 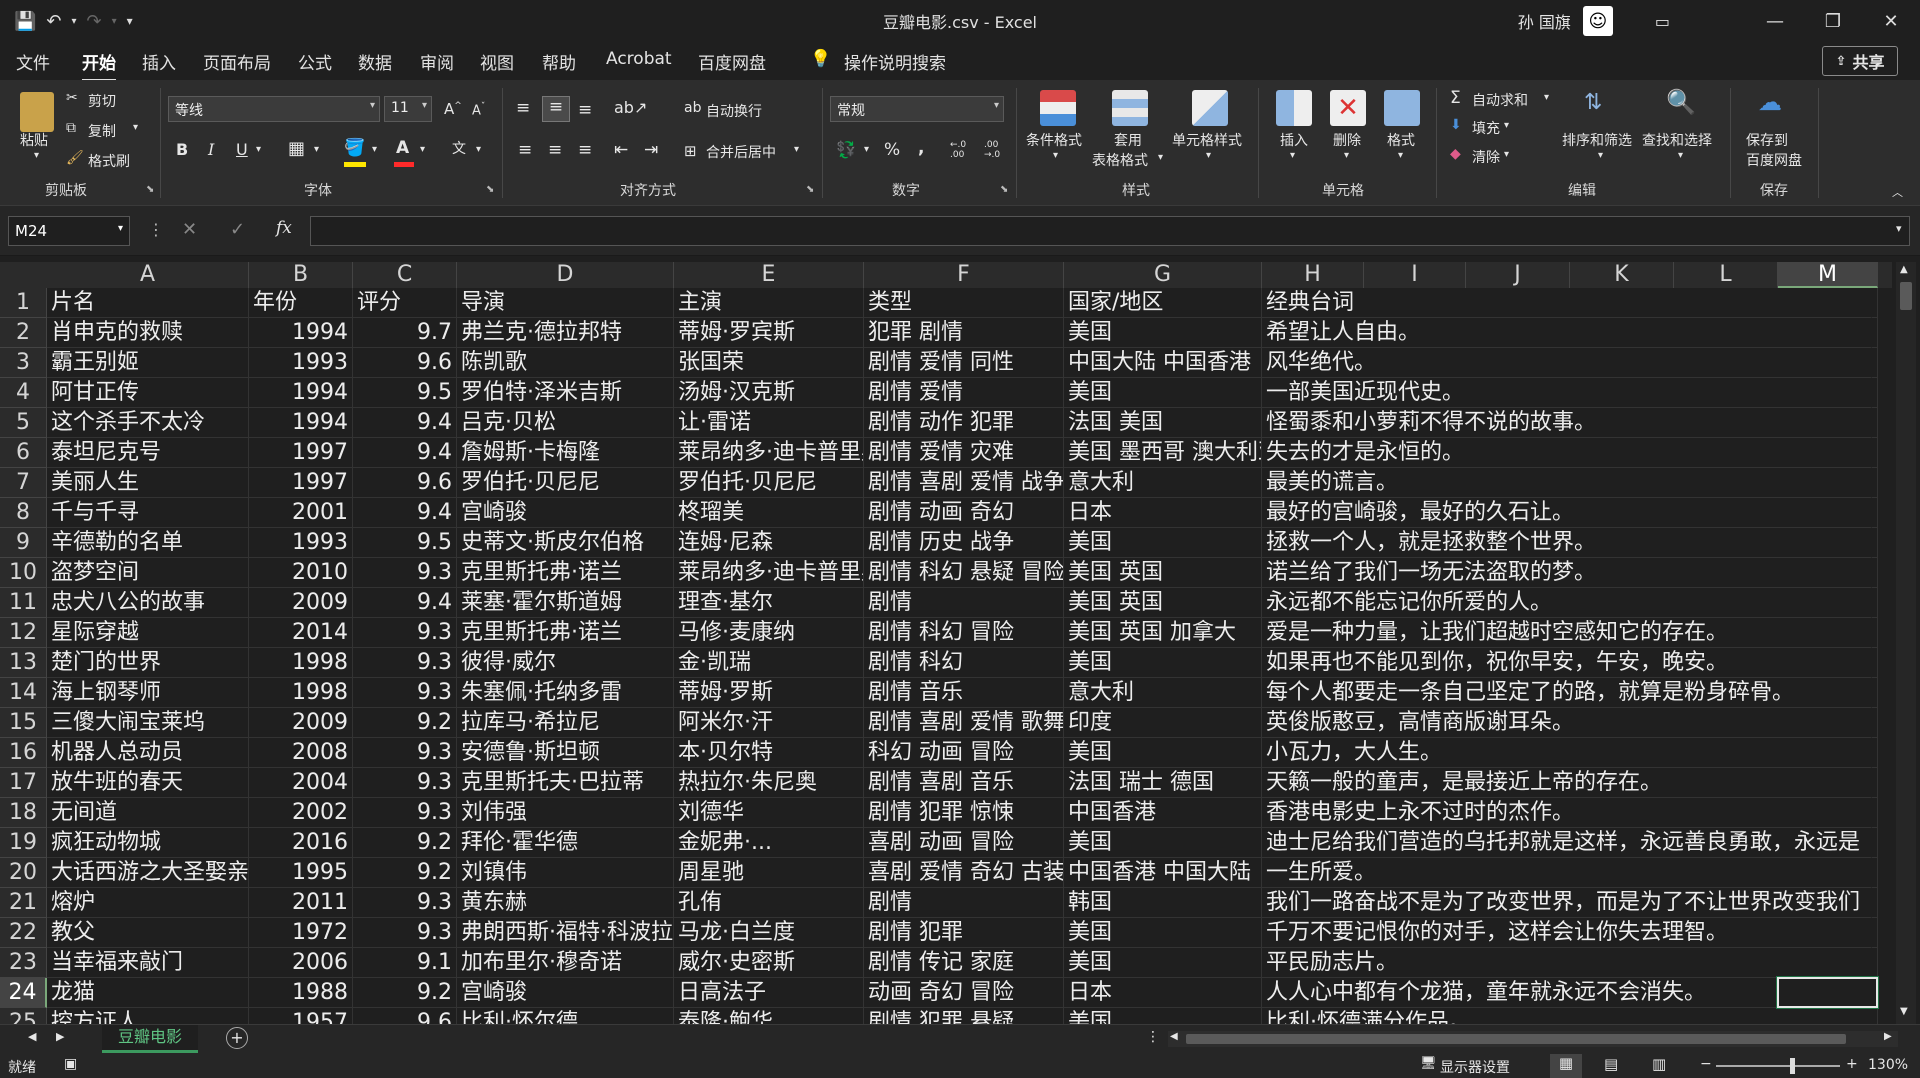 What do you see at coordinates (94, 21) in the screenshot?
I see `redo-icon: ↷` at bounding box center [94, 21].